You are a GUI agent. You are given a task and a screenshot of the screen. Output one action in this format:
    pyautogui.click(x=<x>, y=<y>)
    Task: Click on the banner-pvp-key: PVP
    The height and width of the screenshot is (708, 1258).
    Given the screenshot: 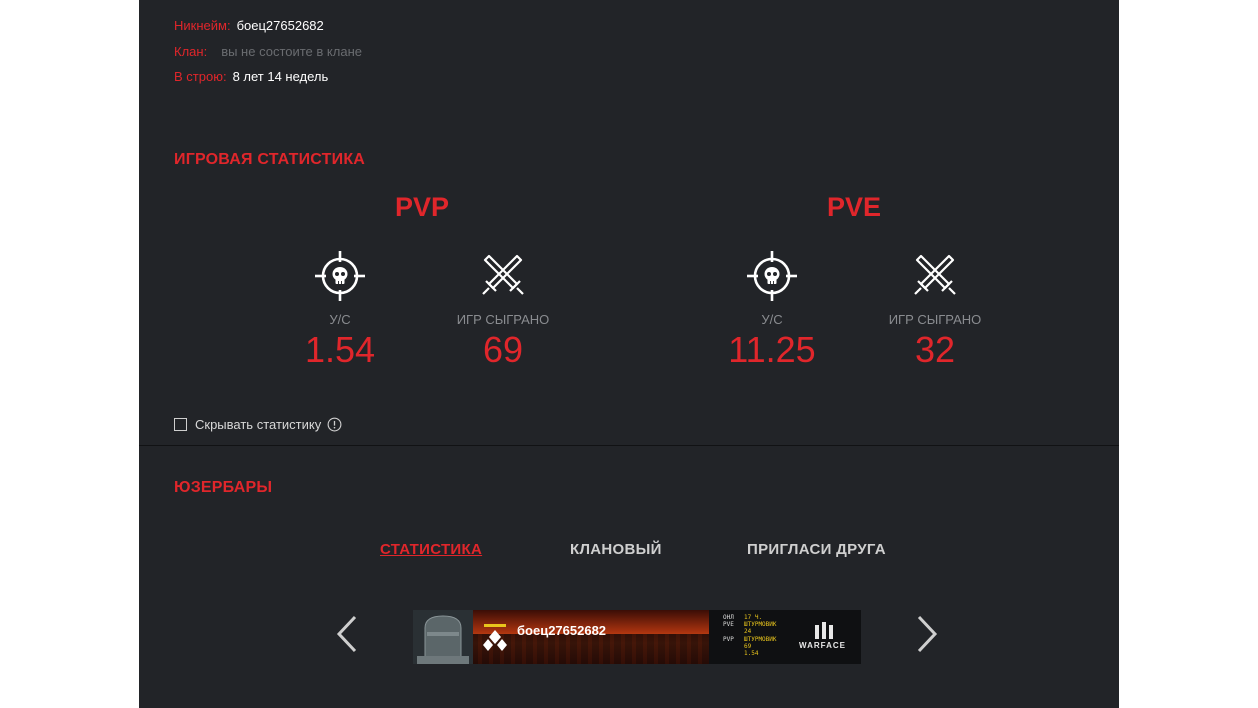 What is the action you would take?
    pyautogui.click(x=728, y=639)
    